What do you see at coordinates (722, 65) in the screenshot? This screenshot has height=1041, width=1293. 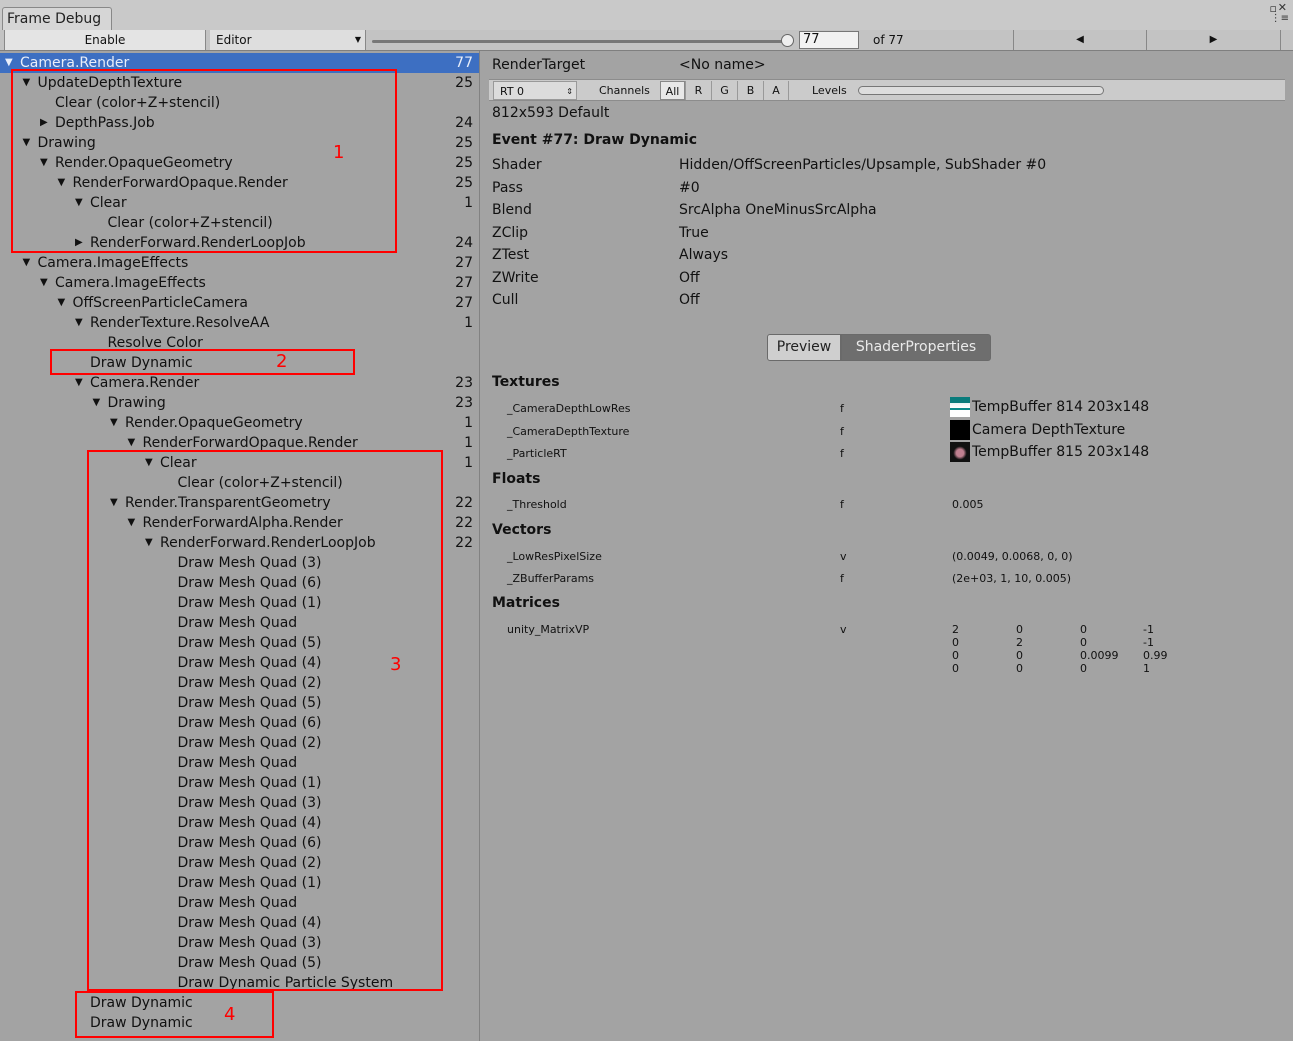 I see `render-target-value: <No name>` at bounding box center [722, 65].